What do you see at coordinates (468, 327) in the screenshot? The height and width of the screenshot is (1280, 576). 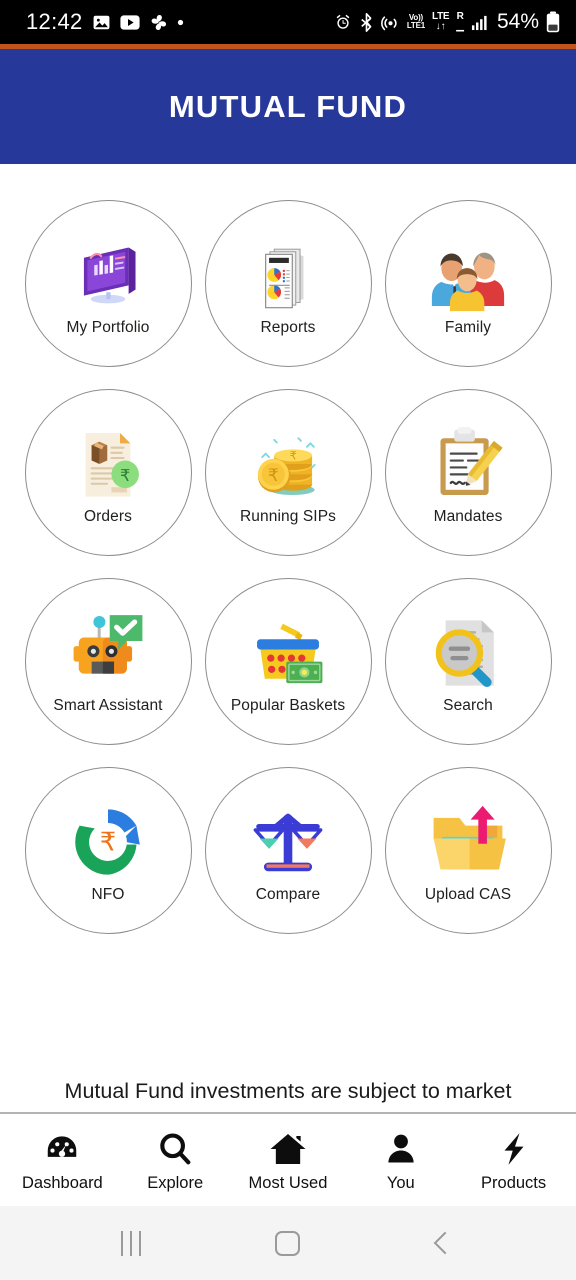 I see `grid-item-label: Family` at bounding box center [468, 327].